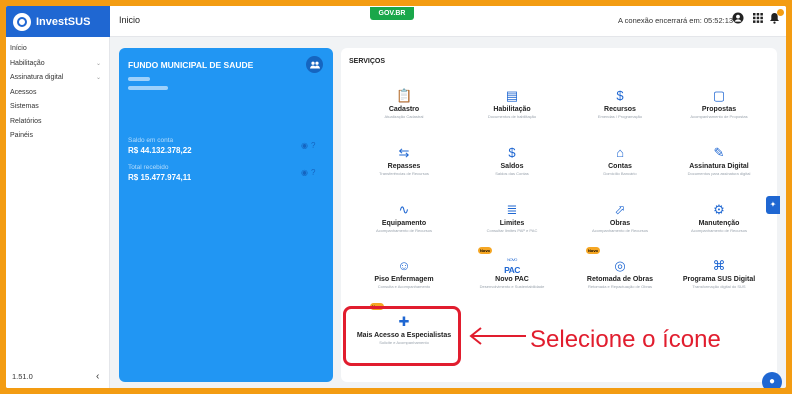 Image resolution: width=792 pixels, height=394 pixels. I want to click on service-name: Cadastro, so click(404, 109).